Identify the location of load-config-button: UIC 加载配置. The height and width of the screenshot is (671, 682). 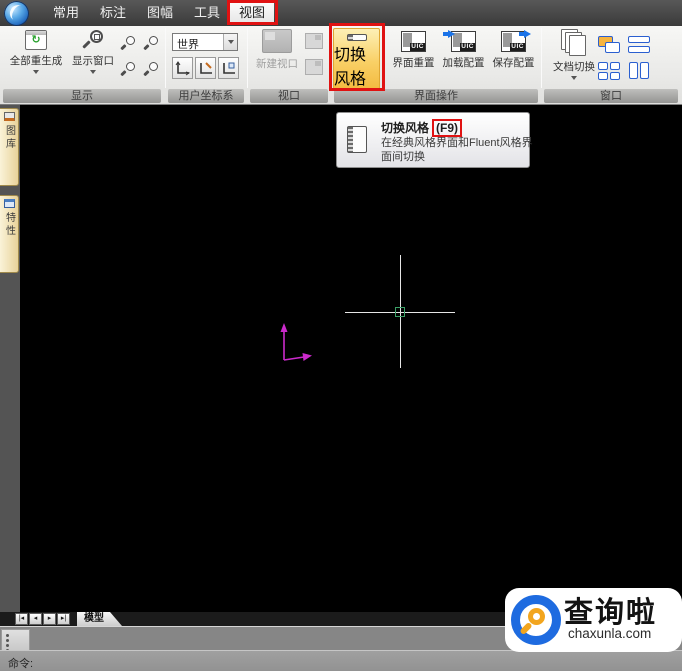
(463, 50).